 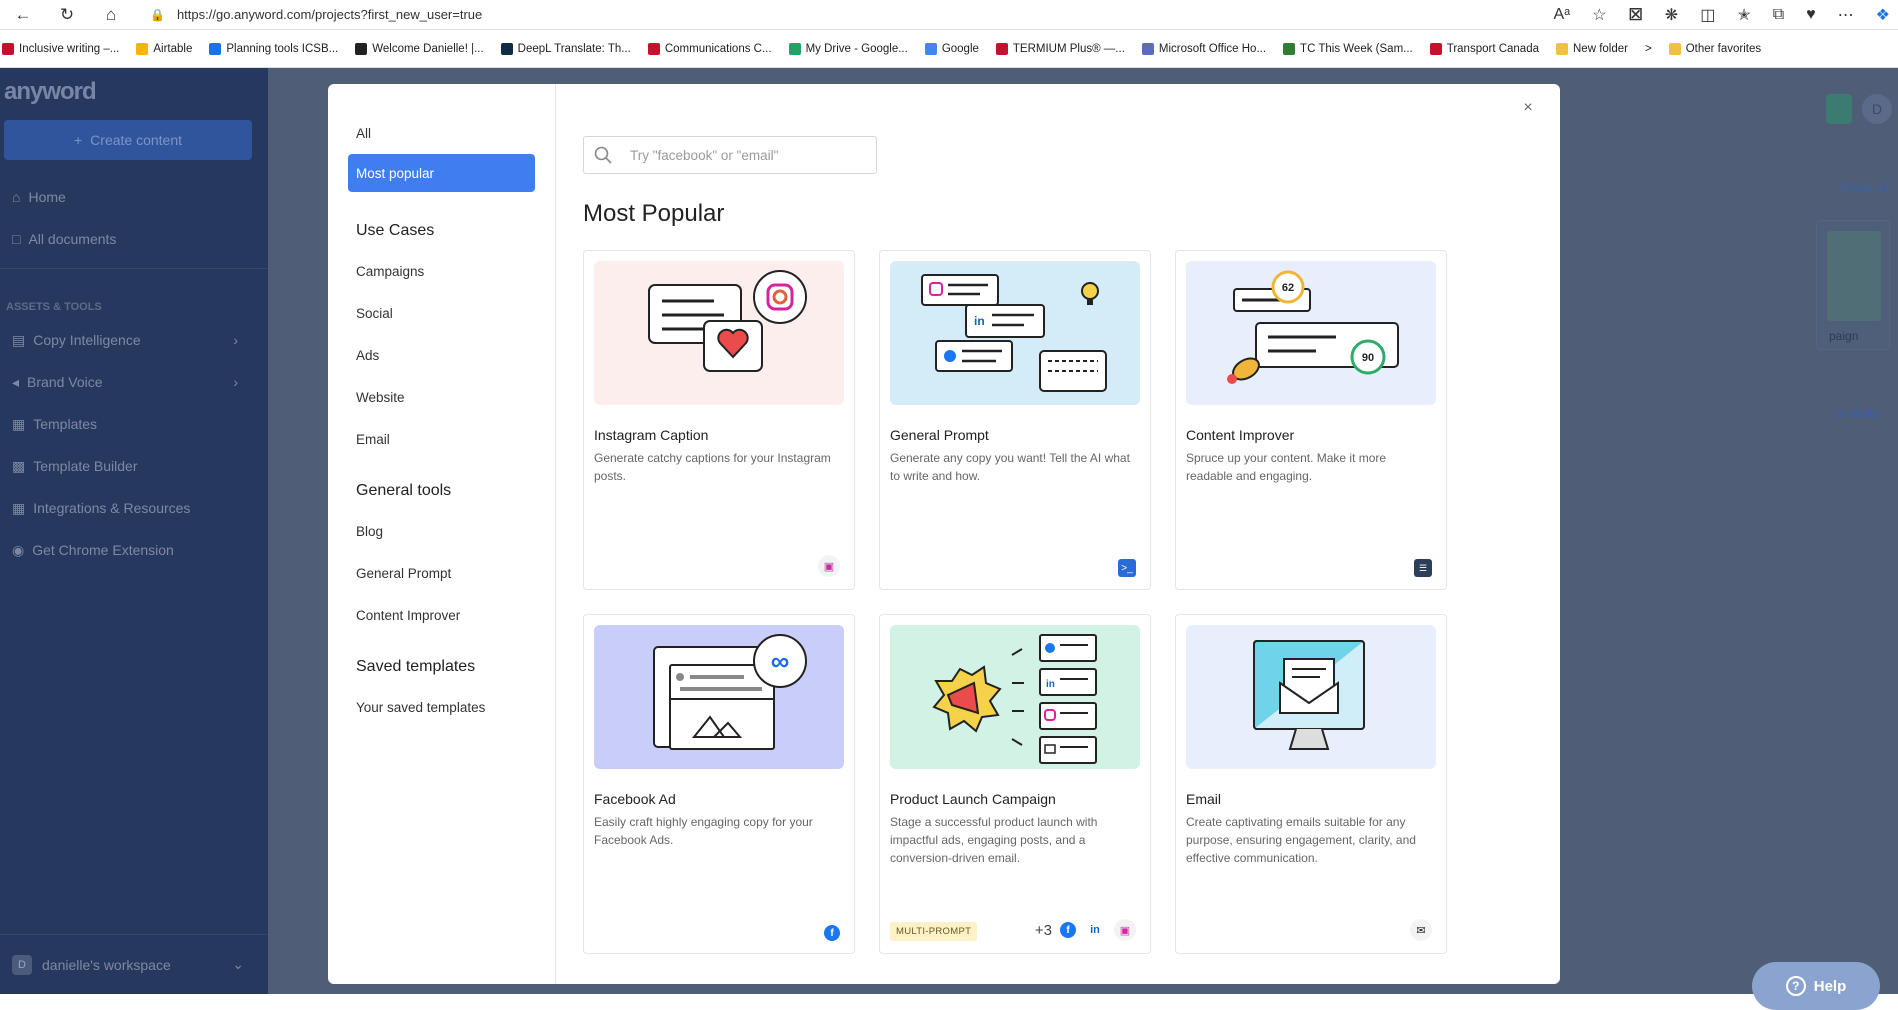 I want to click on nav-blog: Blog, so click(x=441, y=531).